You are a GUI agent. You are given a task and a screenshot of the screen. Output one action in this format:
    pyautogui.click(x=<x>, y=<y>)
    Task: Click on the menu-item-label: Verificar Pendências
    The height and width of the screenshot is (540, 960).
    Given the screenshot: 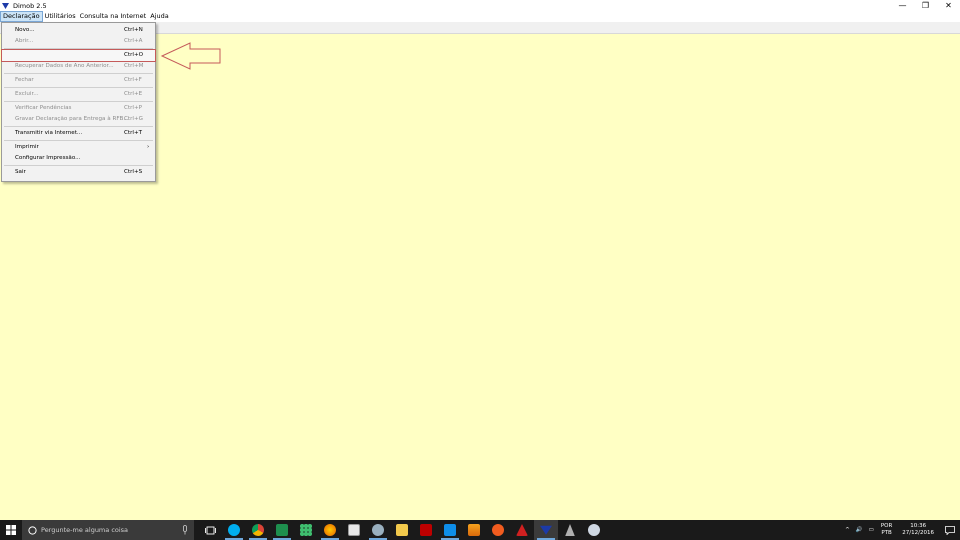 What is the action you would take?
    pyautogui.click(x=43, y=108)
    